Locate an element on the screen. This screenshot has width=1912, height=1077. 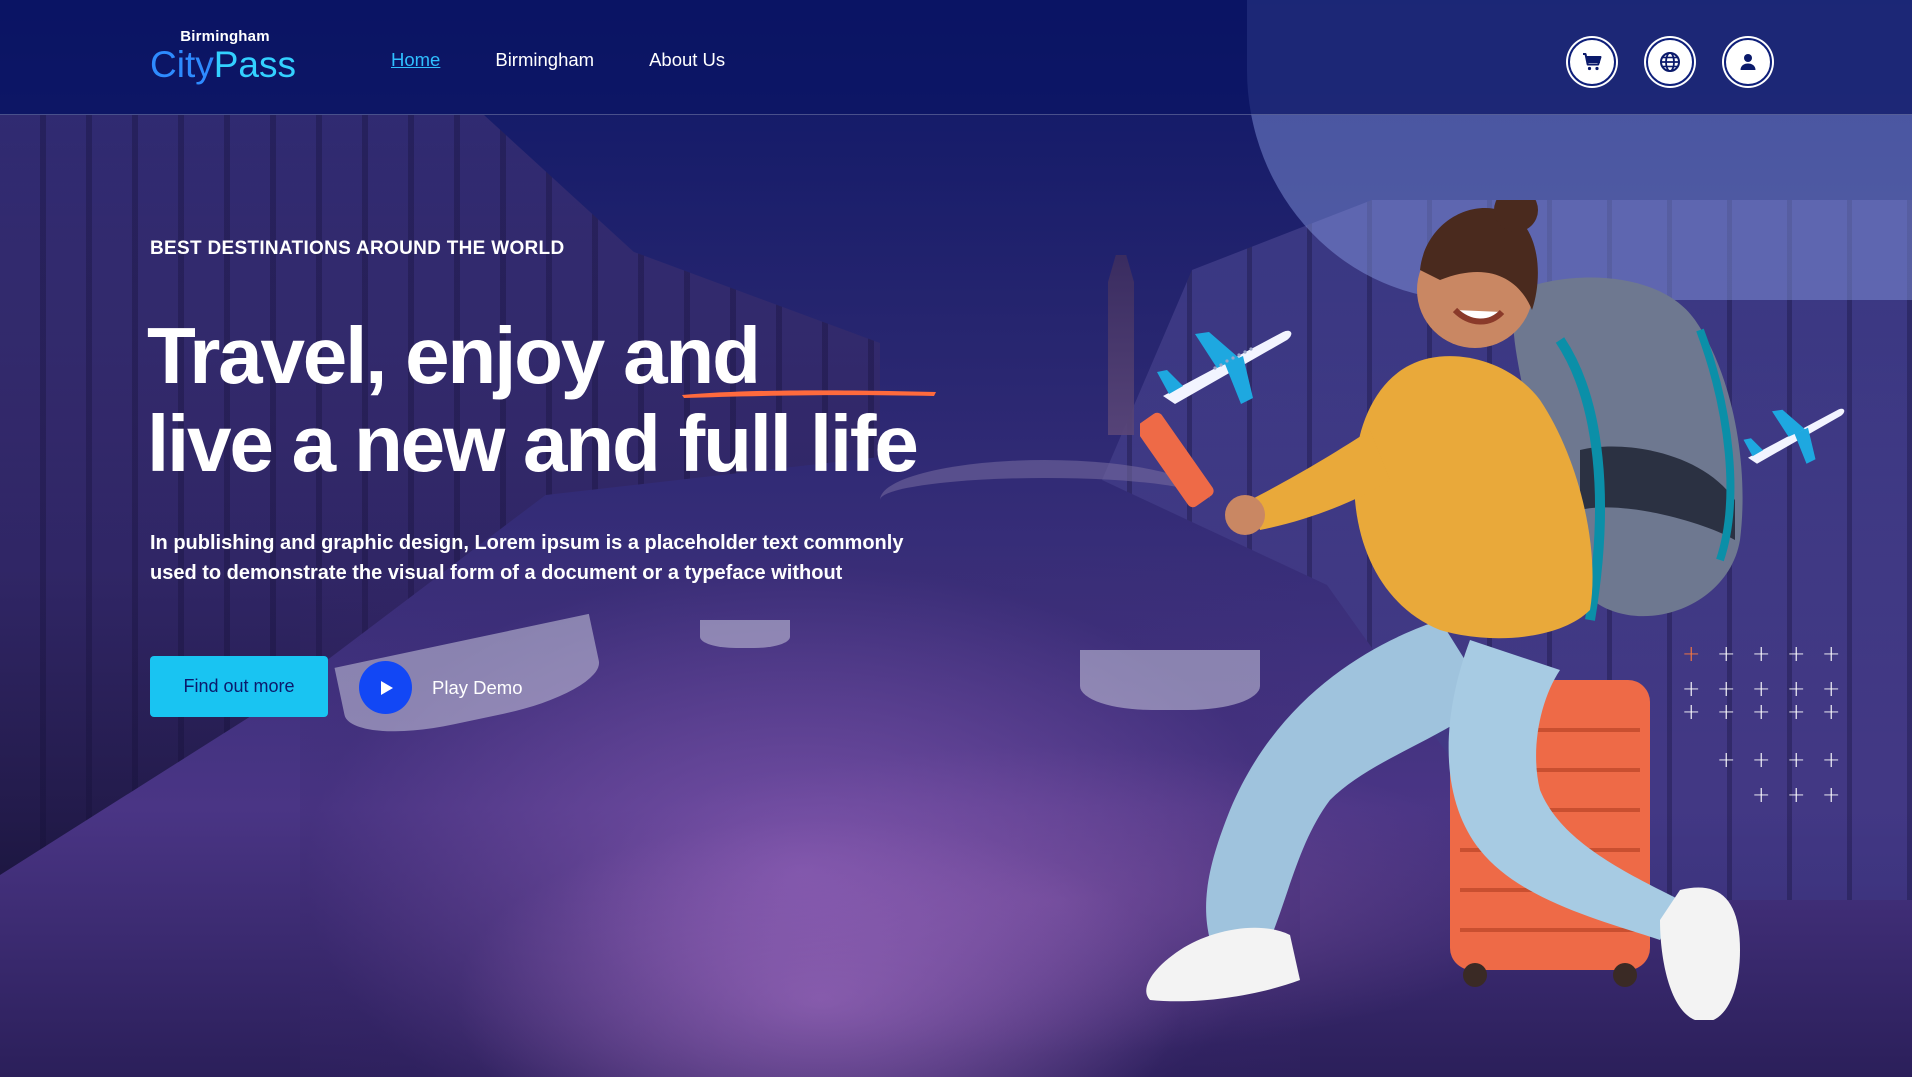
nav-link-about-us: About Us is located at coordinates (687, 60).